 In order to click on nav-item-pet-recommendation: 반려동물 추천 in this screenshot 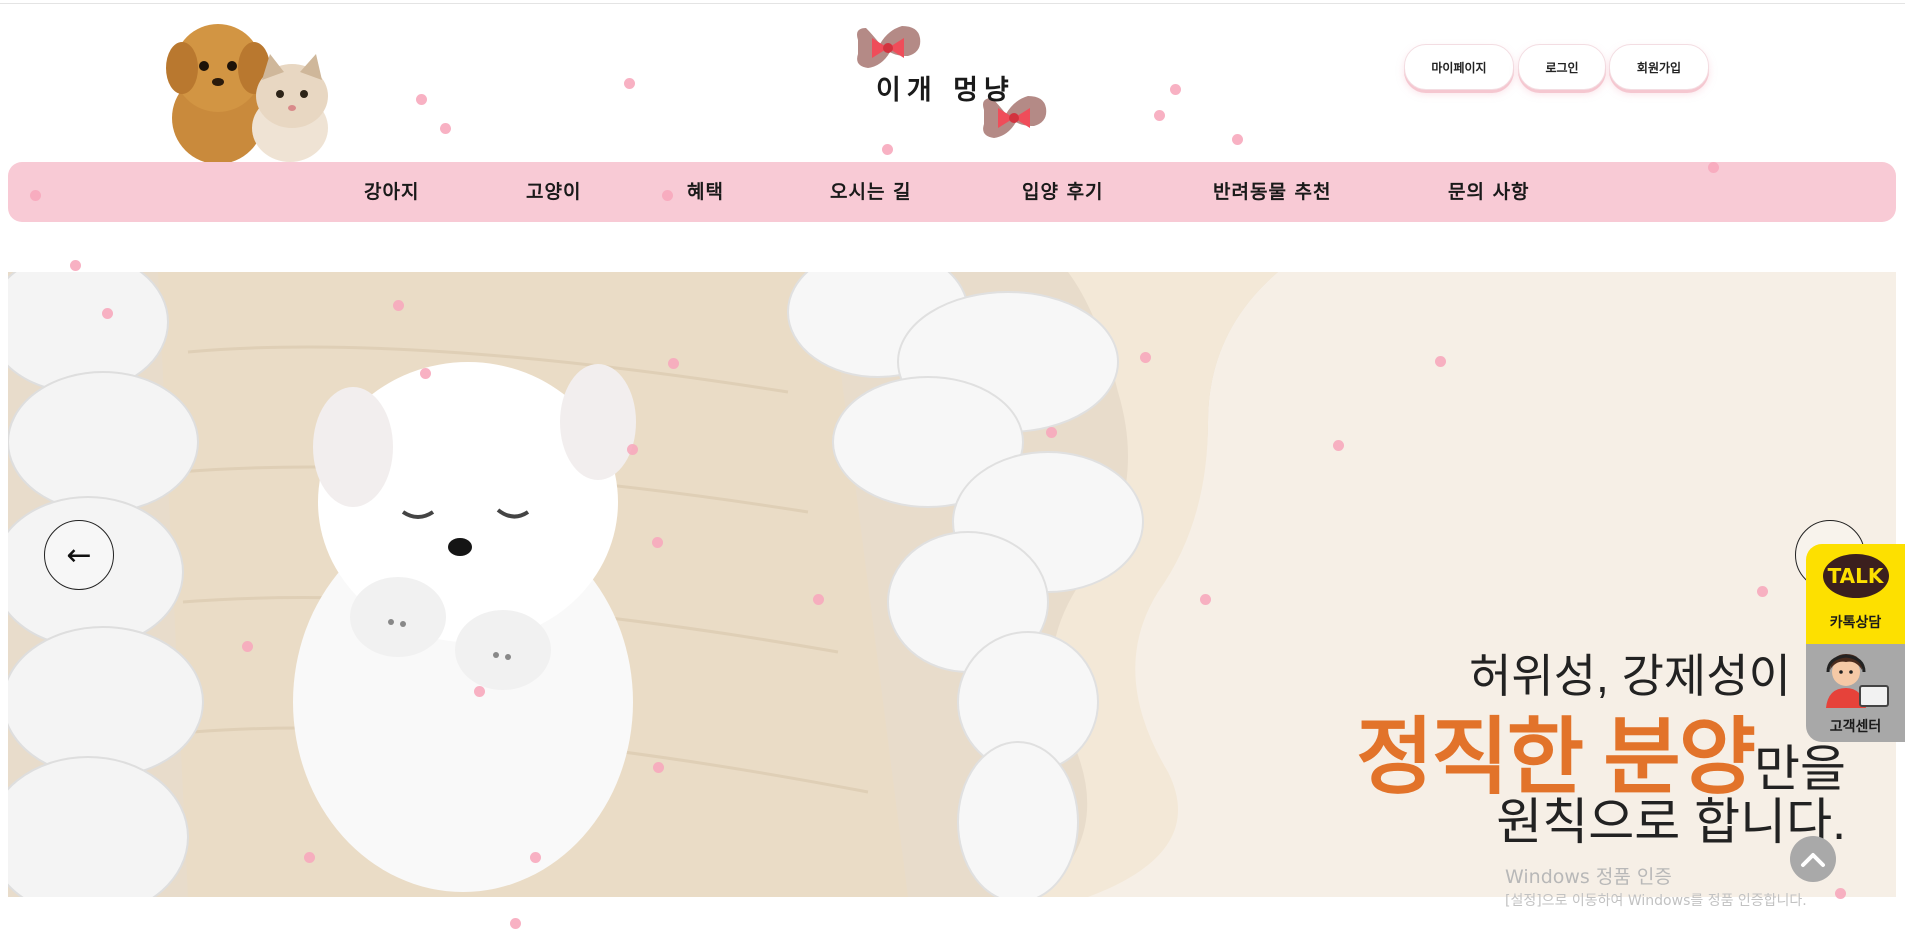, I will do `click(1272, 192)`.